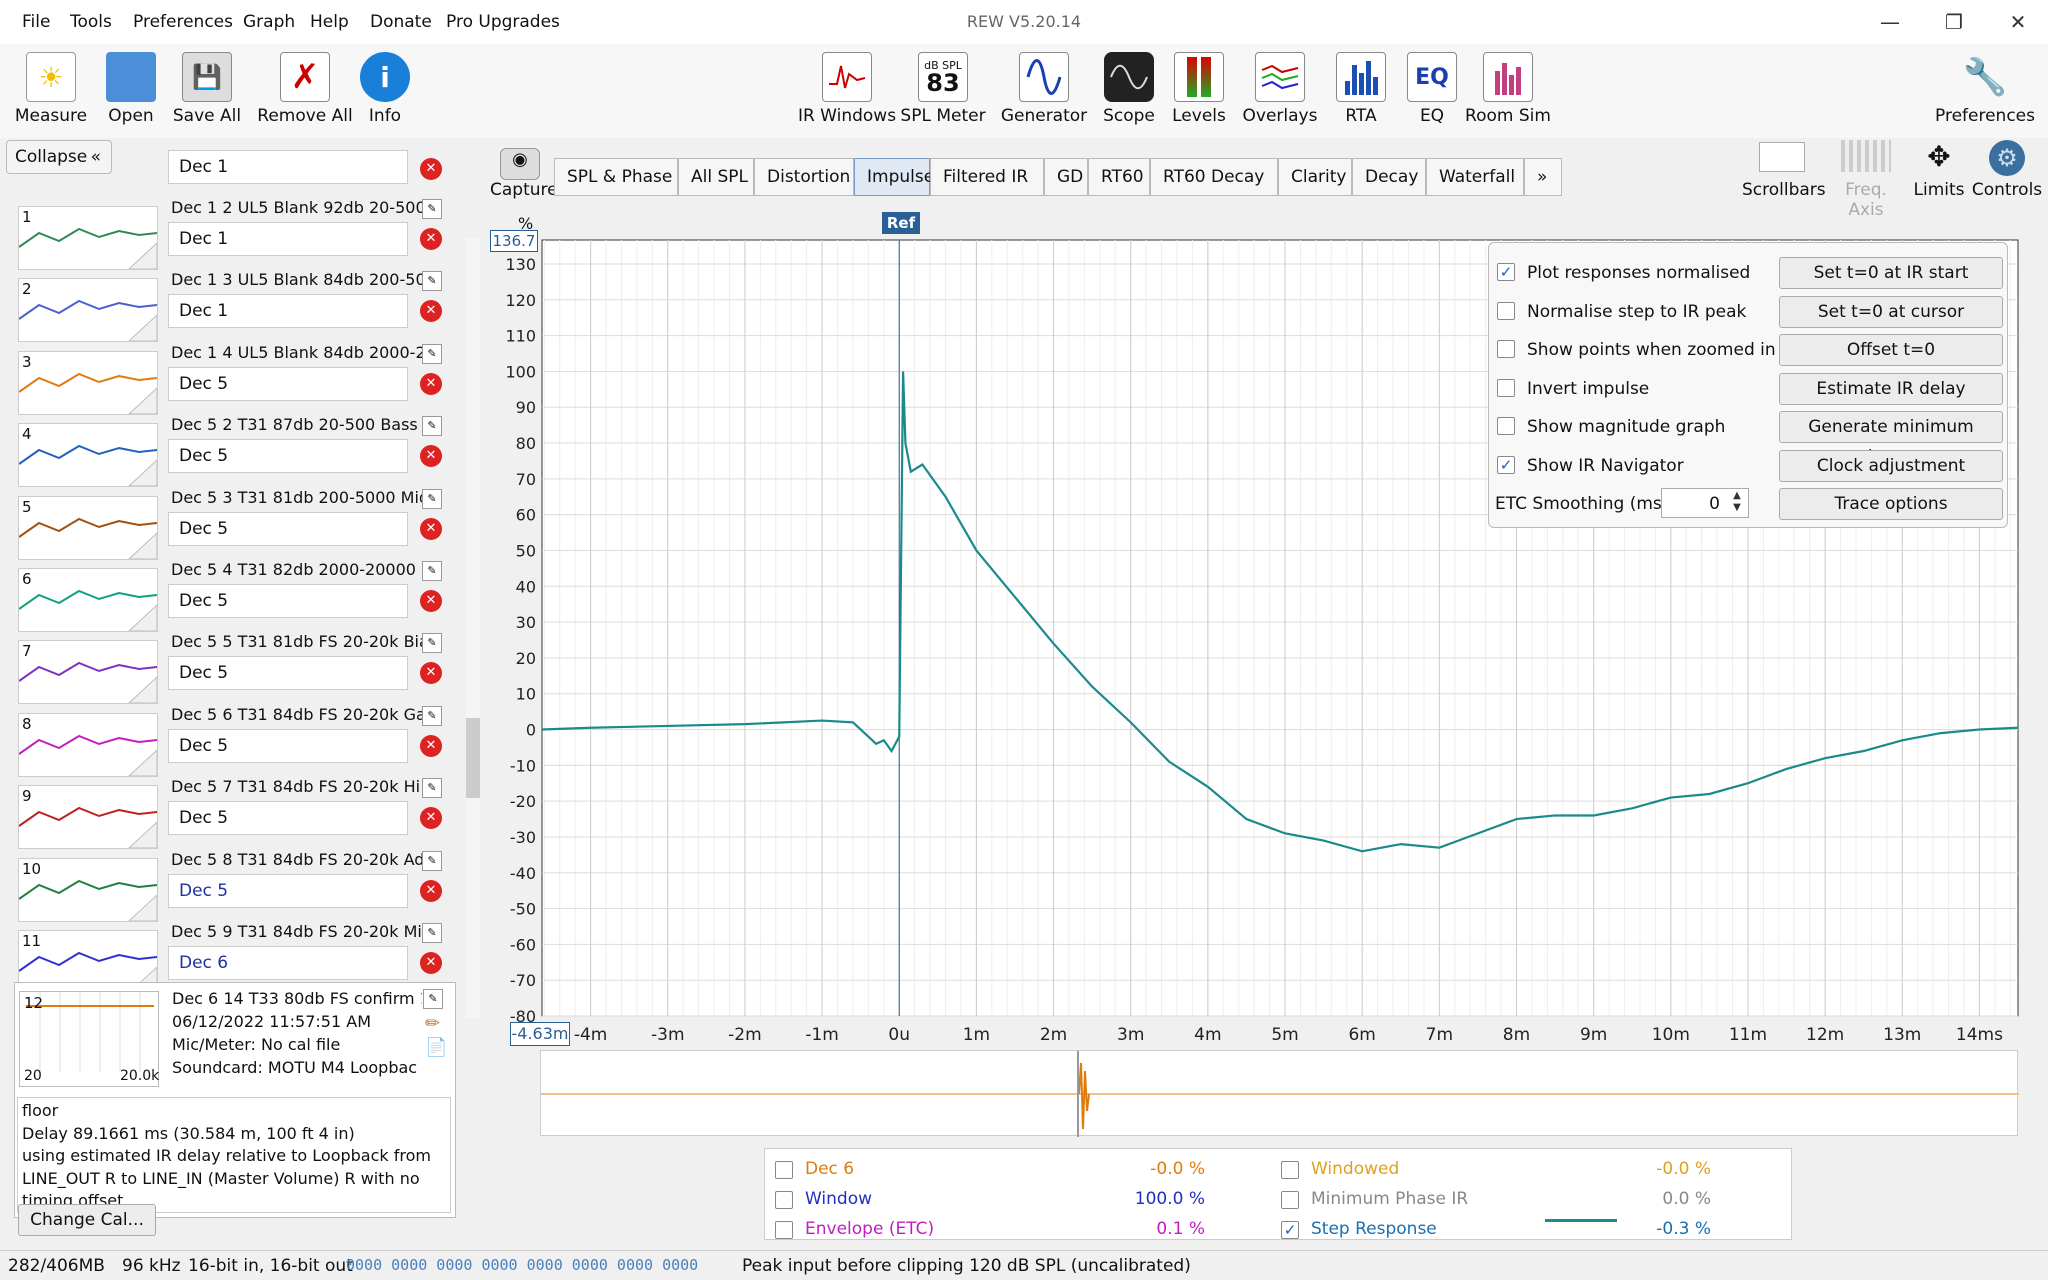  I want to click on y-tick-label: 20, so click(526, 658).